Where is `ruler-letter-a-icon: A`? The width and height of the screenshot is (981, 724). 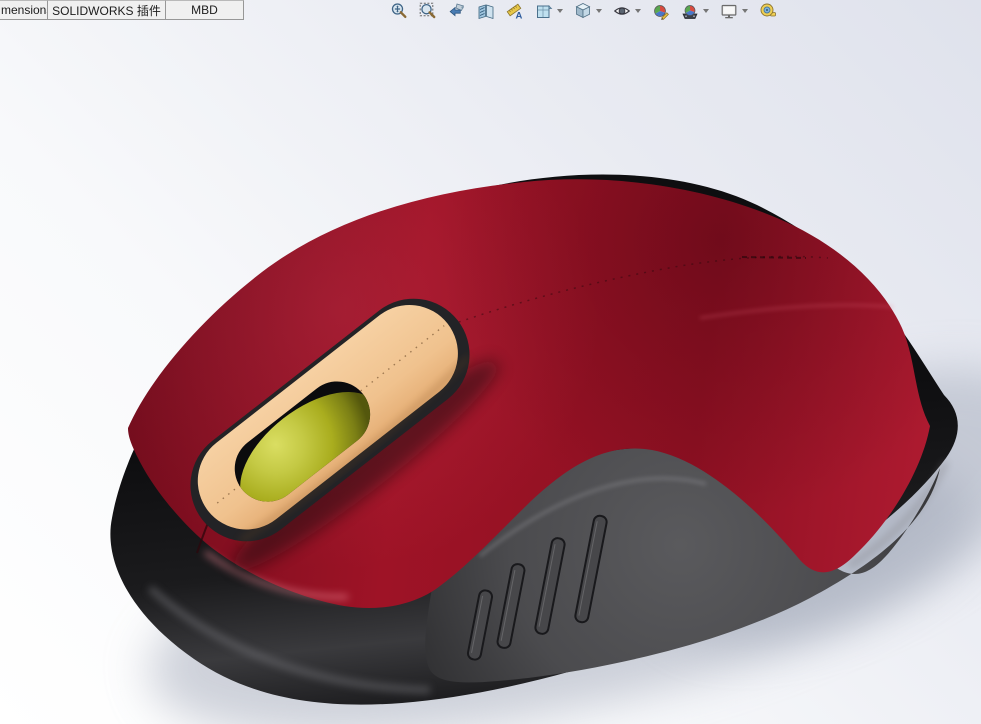 ruler-letter-a-icon: A is located at coordinates (514, 12).